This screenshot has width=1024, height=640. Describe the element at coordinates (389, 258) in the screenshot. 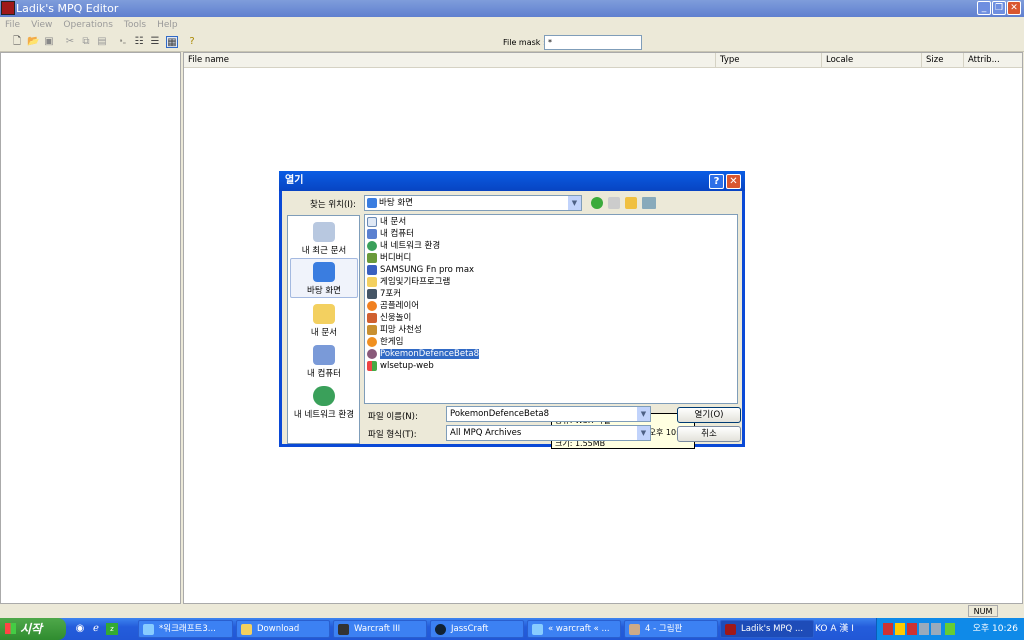

I see `list-item: 버디버디` at that location.